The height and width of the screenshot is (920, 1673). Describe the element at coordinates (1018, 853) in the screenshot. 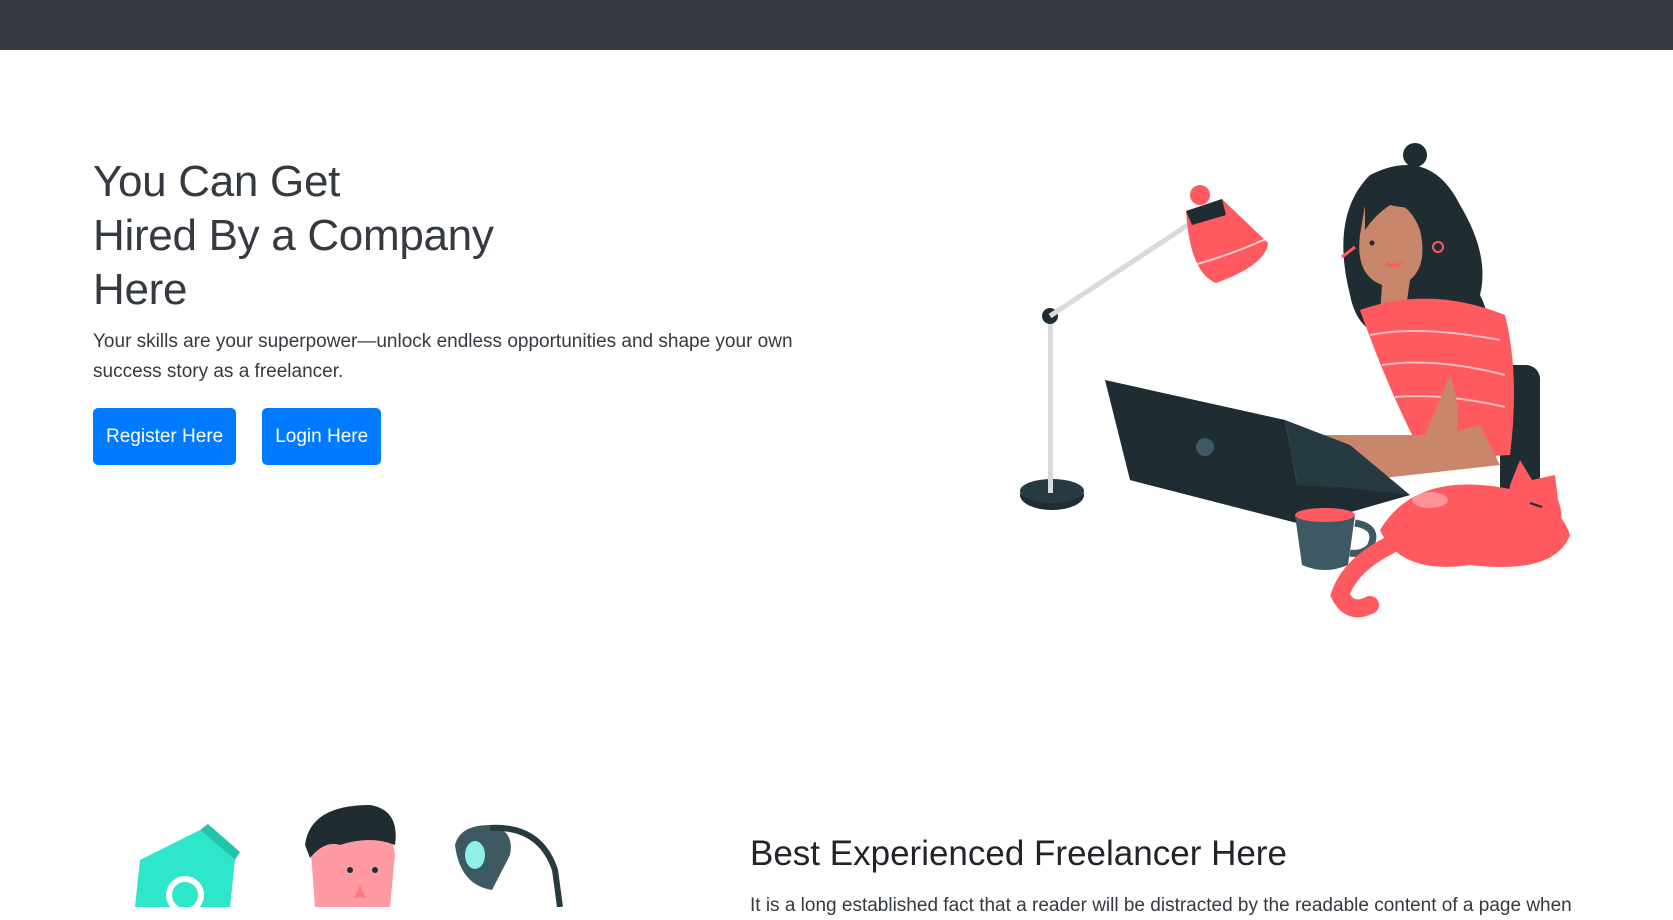

I see `section-title: Best Experienced Freelancer Here` at that location.